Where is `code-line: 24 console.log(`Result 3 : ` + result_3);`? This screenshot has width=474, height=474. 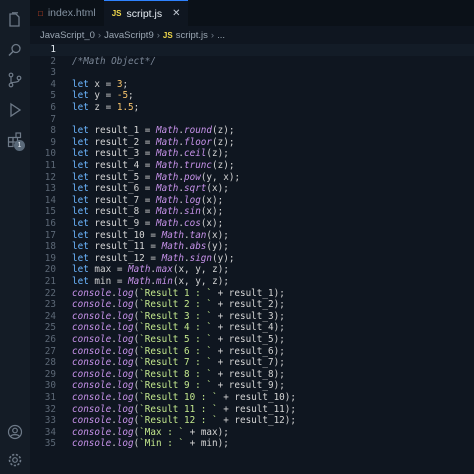
code-line: 24 console.log(`Result 3 : ` + result_3); is located at coordinates (252, 317).